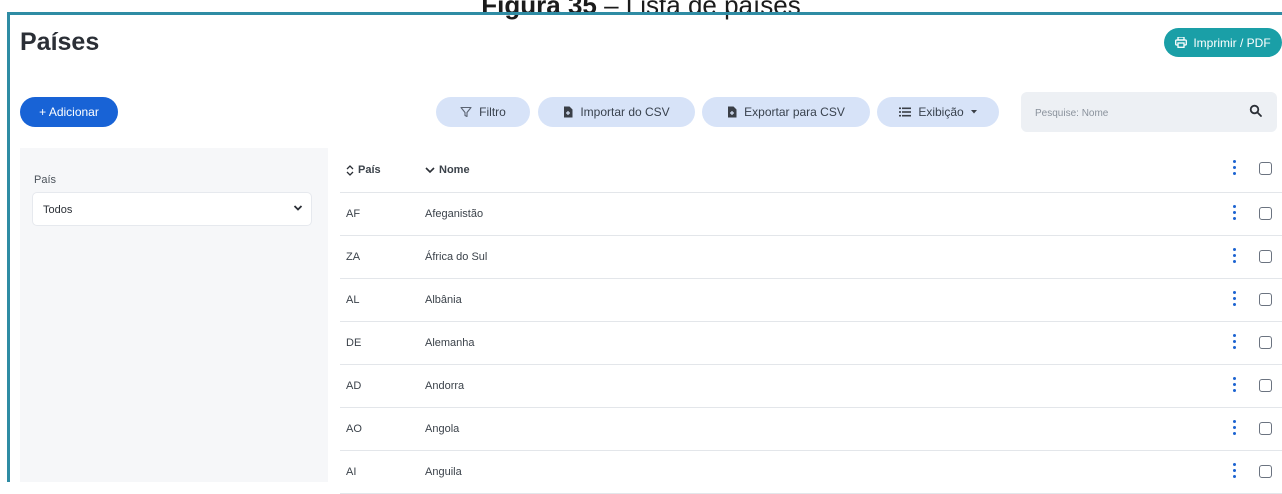 The image size is (1282, 494). Describe the element at coordinates (369, 170) in the screenshot. I see `column-header-country-label: País` at that location.